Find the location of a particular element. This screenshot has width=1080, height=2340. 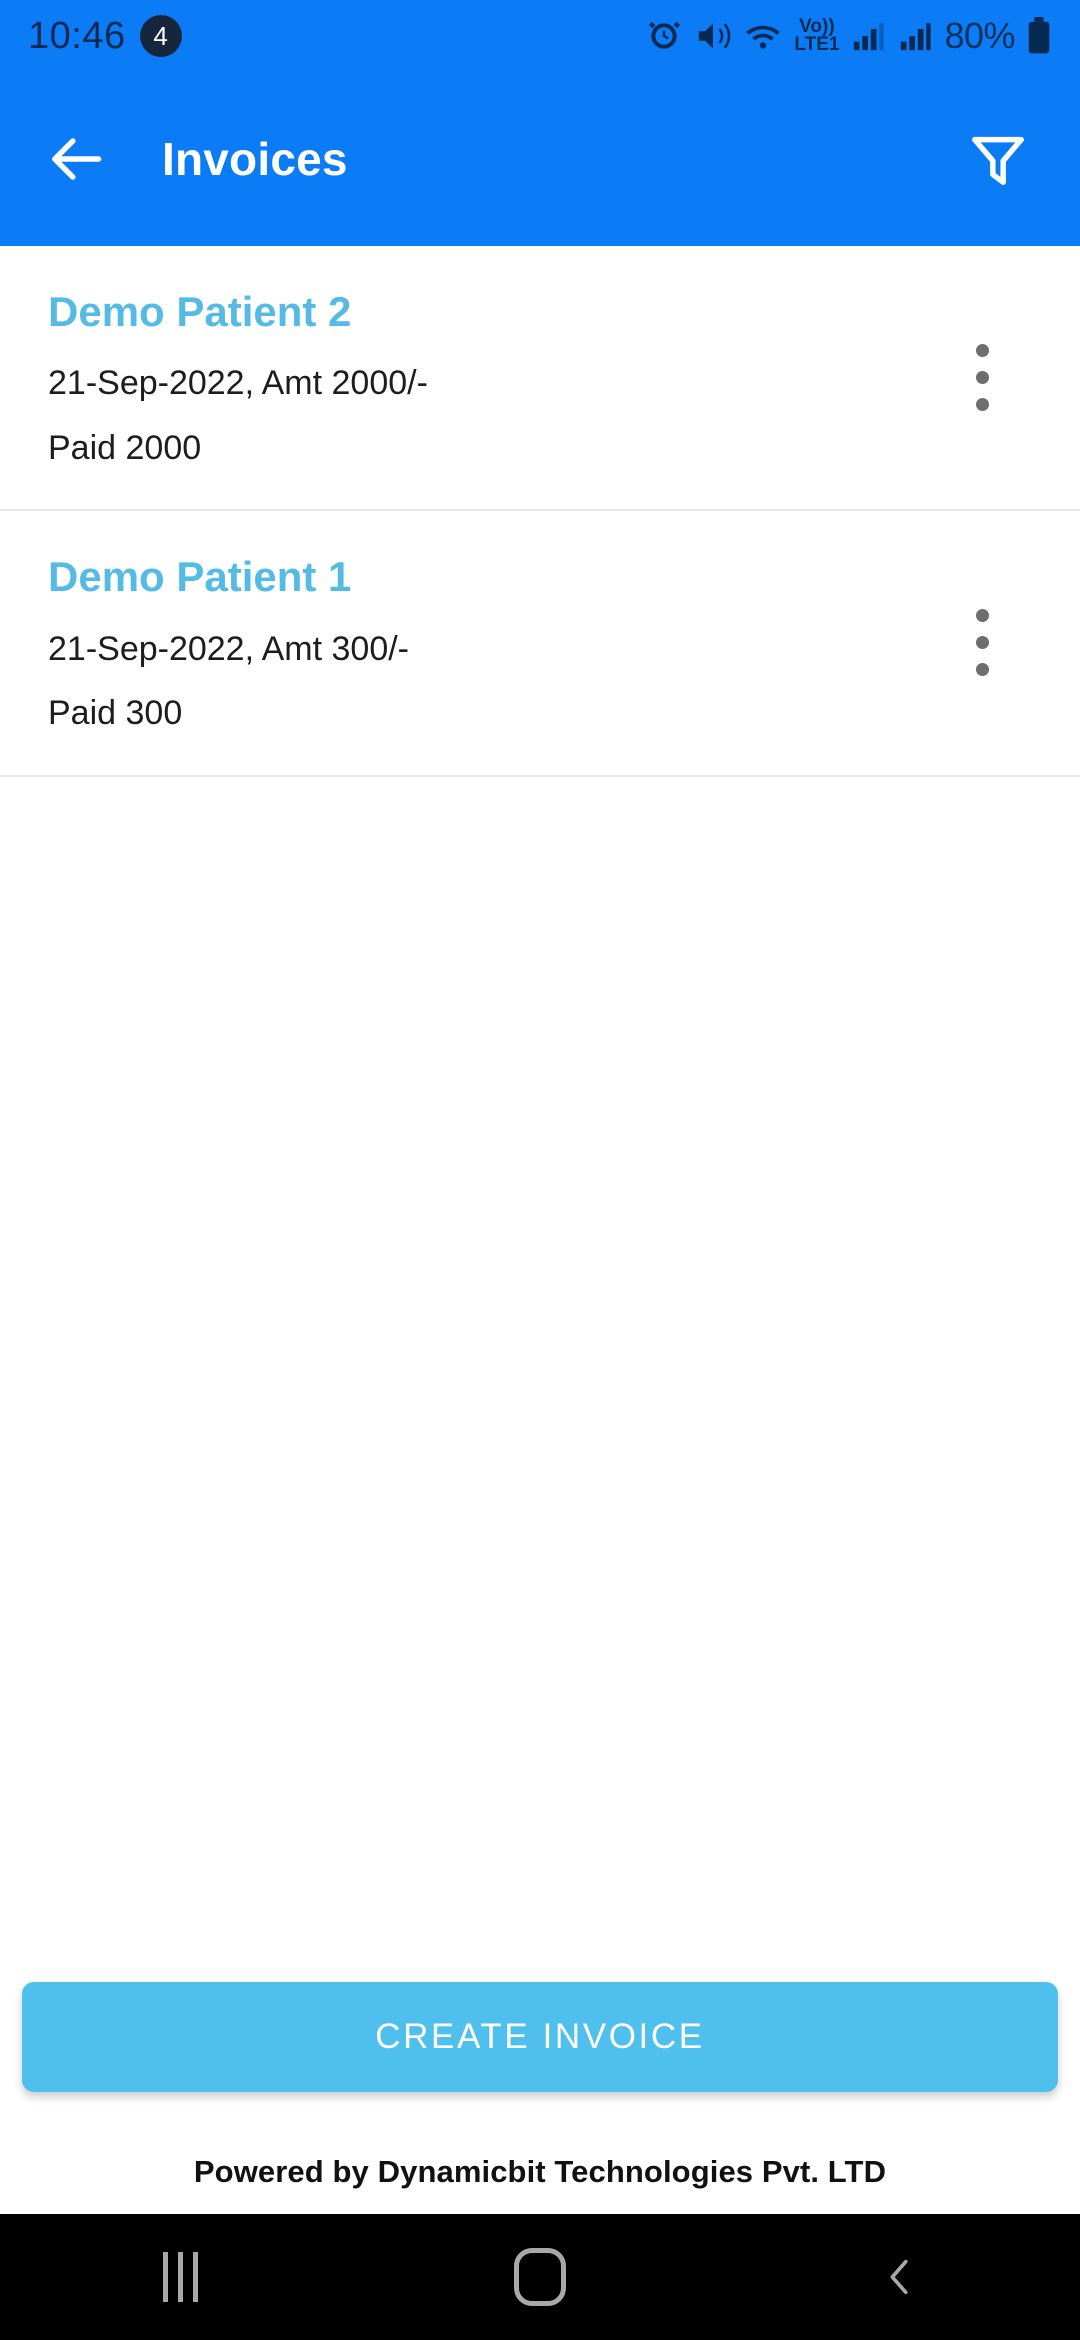

wifi-icon is located at coordinates (763, 37).